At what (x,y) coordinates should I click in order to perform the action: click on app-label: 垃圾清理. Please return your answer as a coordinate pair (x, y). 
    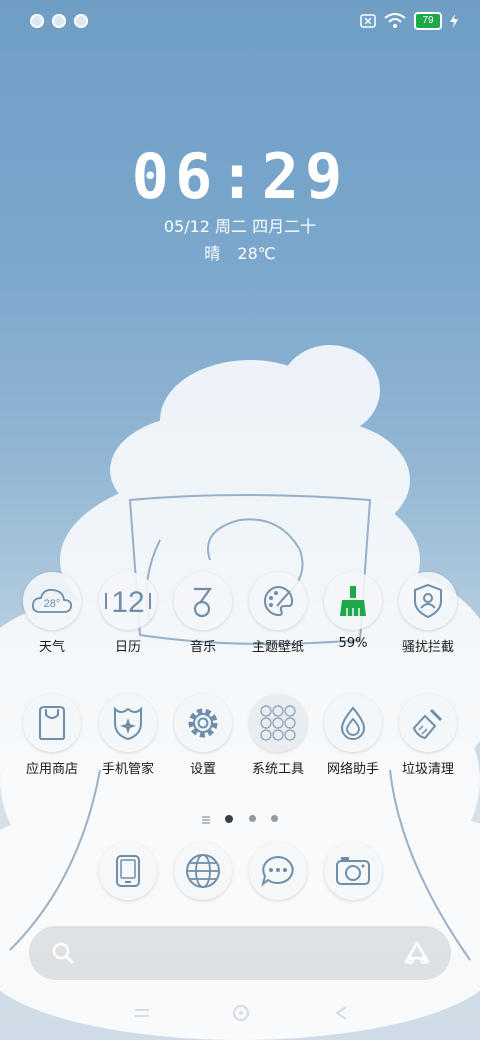
    Looking at the image, I should click on (427, 769).